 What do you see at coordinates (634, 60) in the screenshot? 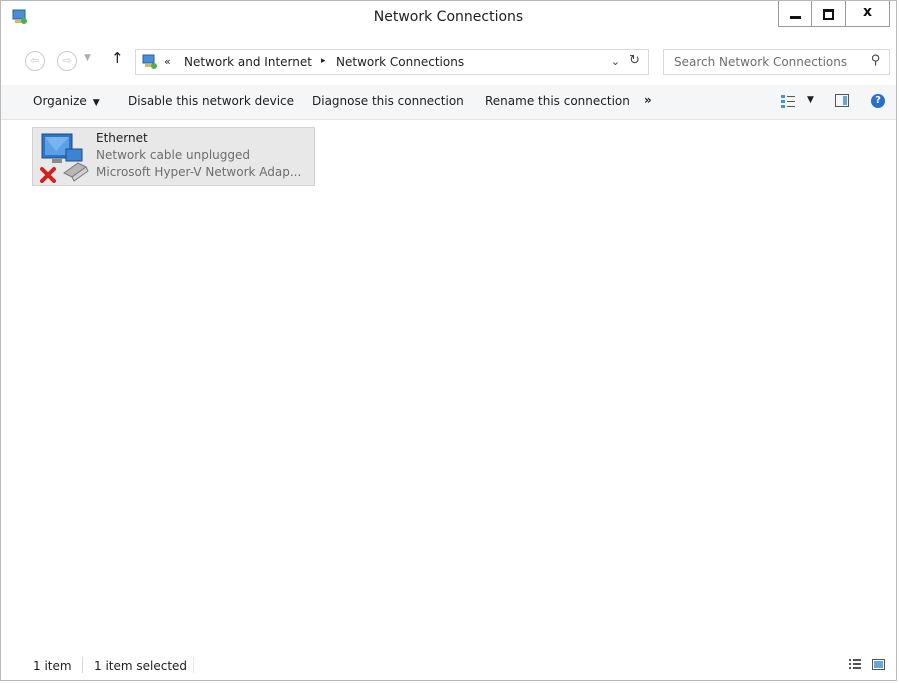
I see `refresh-icon: ↻` at bounding box center [634, 60].